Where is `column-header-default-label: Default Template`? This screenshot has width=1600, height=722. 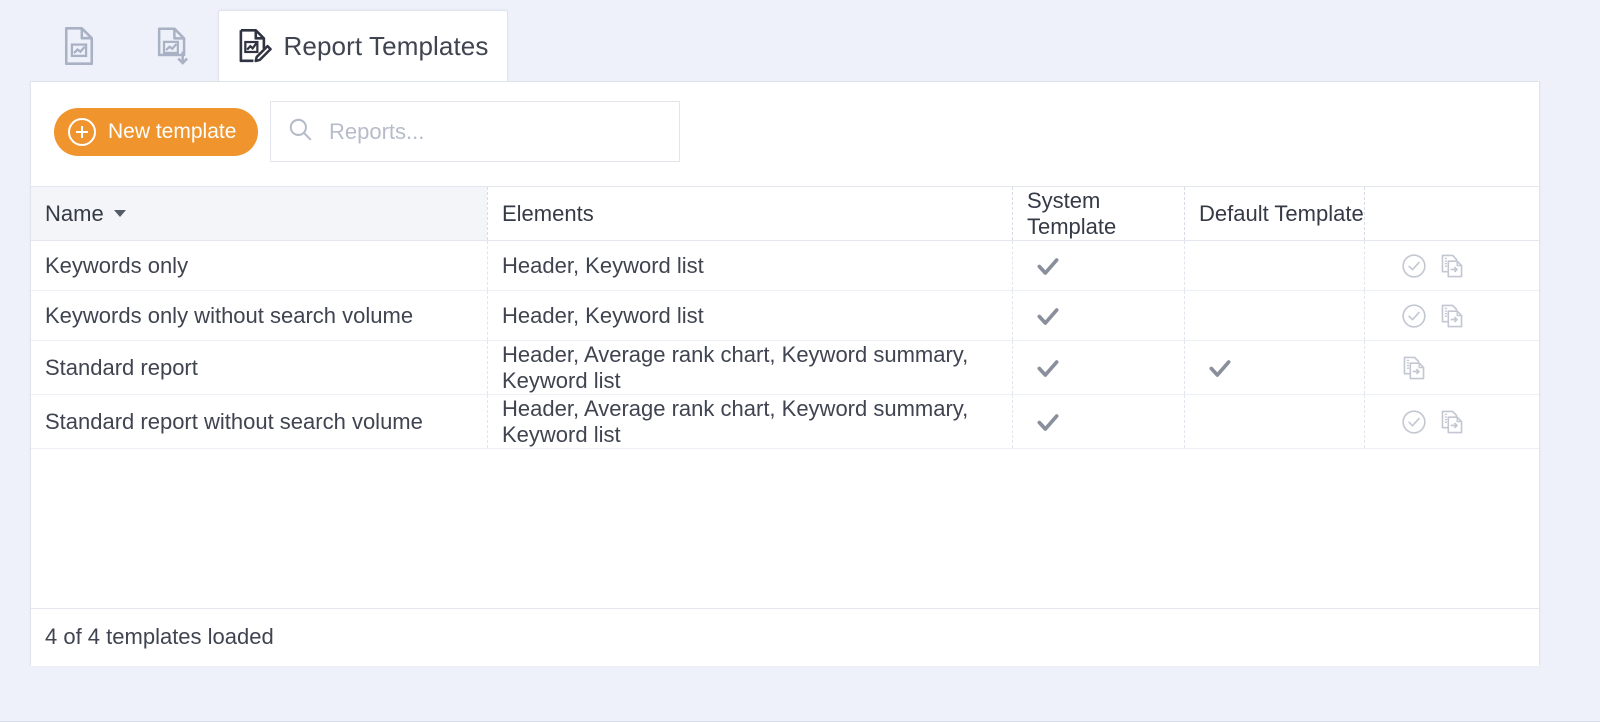
column-header-default-label: Default Template is located at coordinates (1281, 213).